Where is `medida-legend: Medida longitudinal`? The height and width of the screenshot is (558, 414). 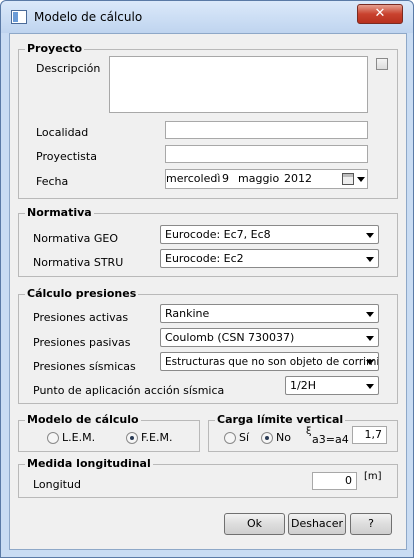
medida-legend: Medida longitudinal is located at coordinates (89, 463).